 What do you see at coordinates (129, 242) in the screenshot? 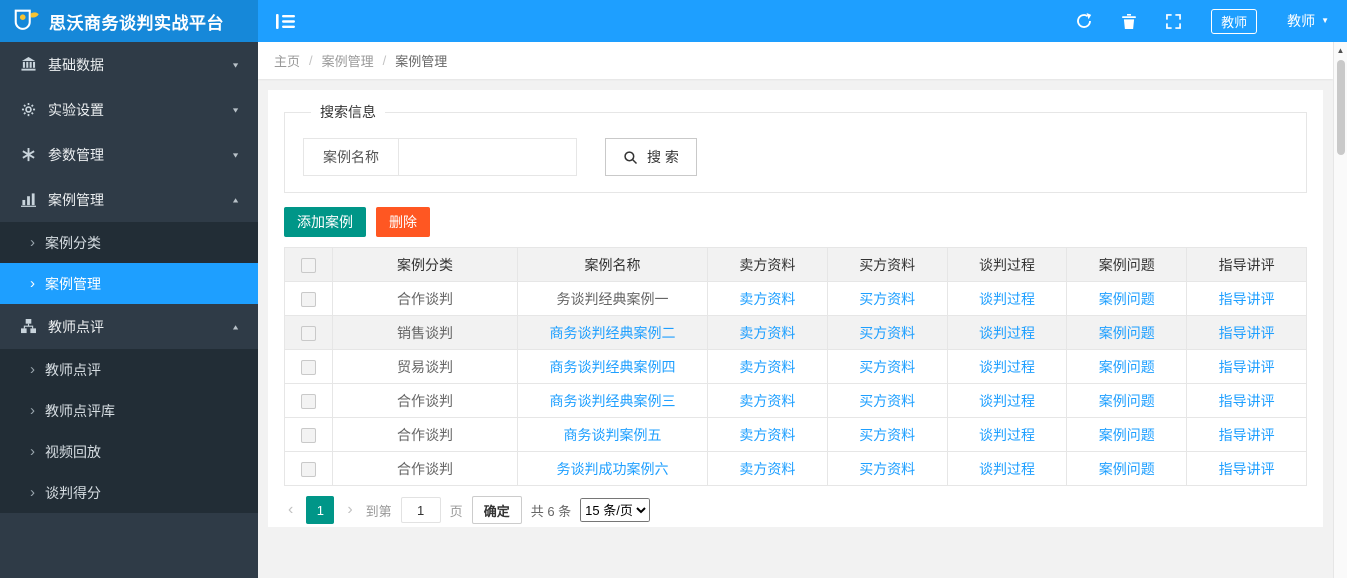
I see `sidebar-subitem-3-0: › 案例分类` at bounding box center [129, 242].